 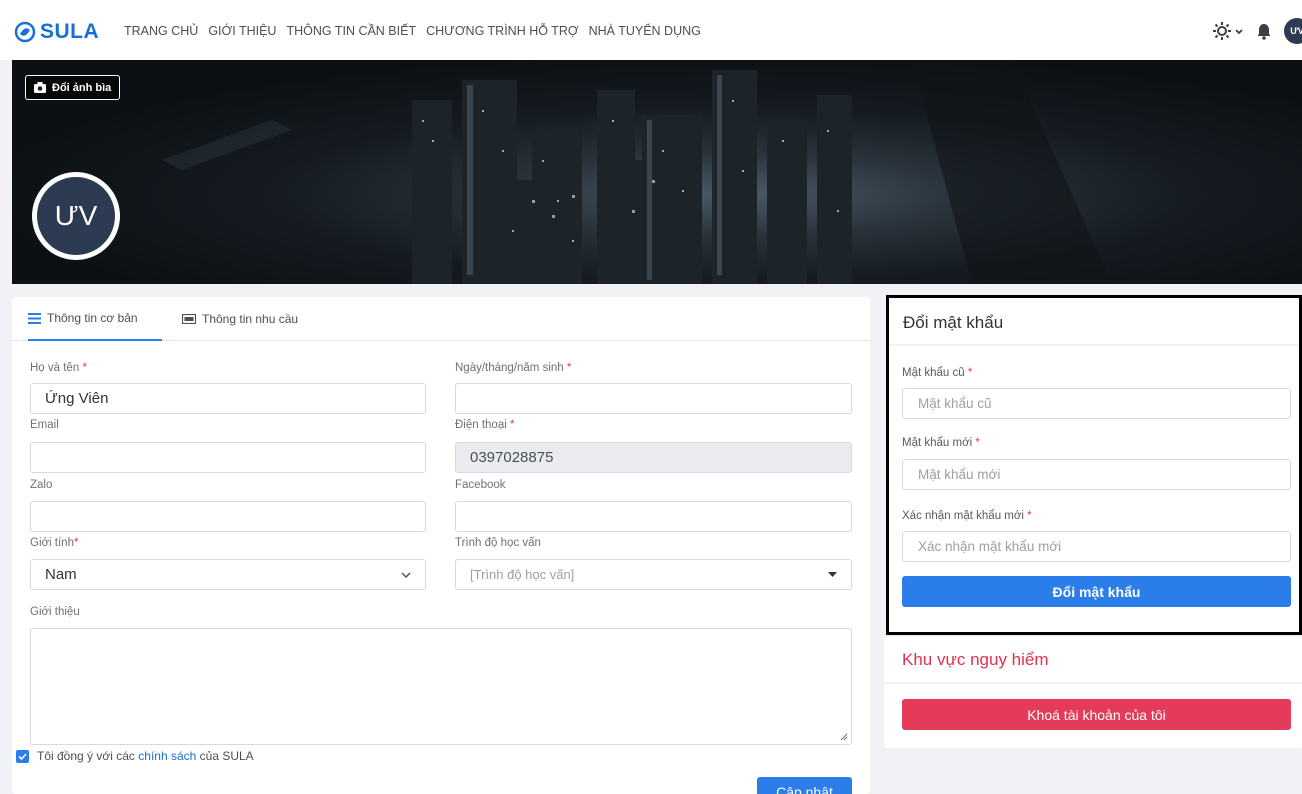 What do you see at coordinates (41, 485) in the screenshot?
I see `zalo-label: Zalo` at bounding box center [41, 485].